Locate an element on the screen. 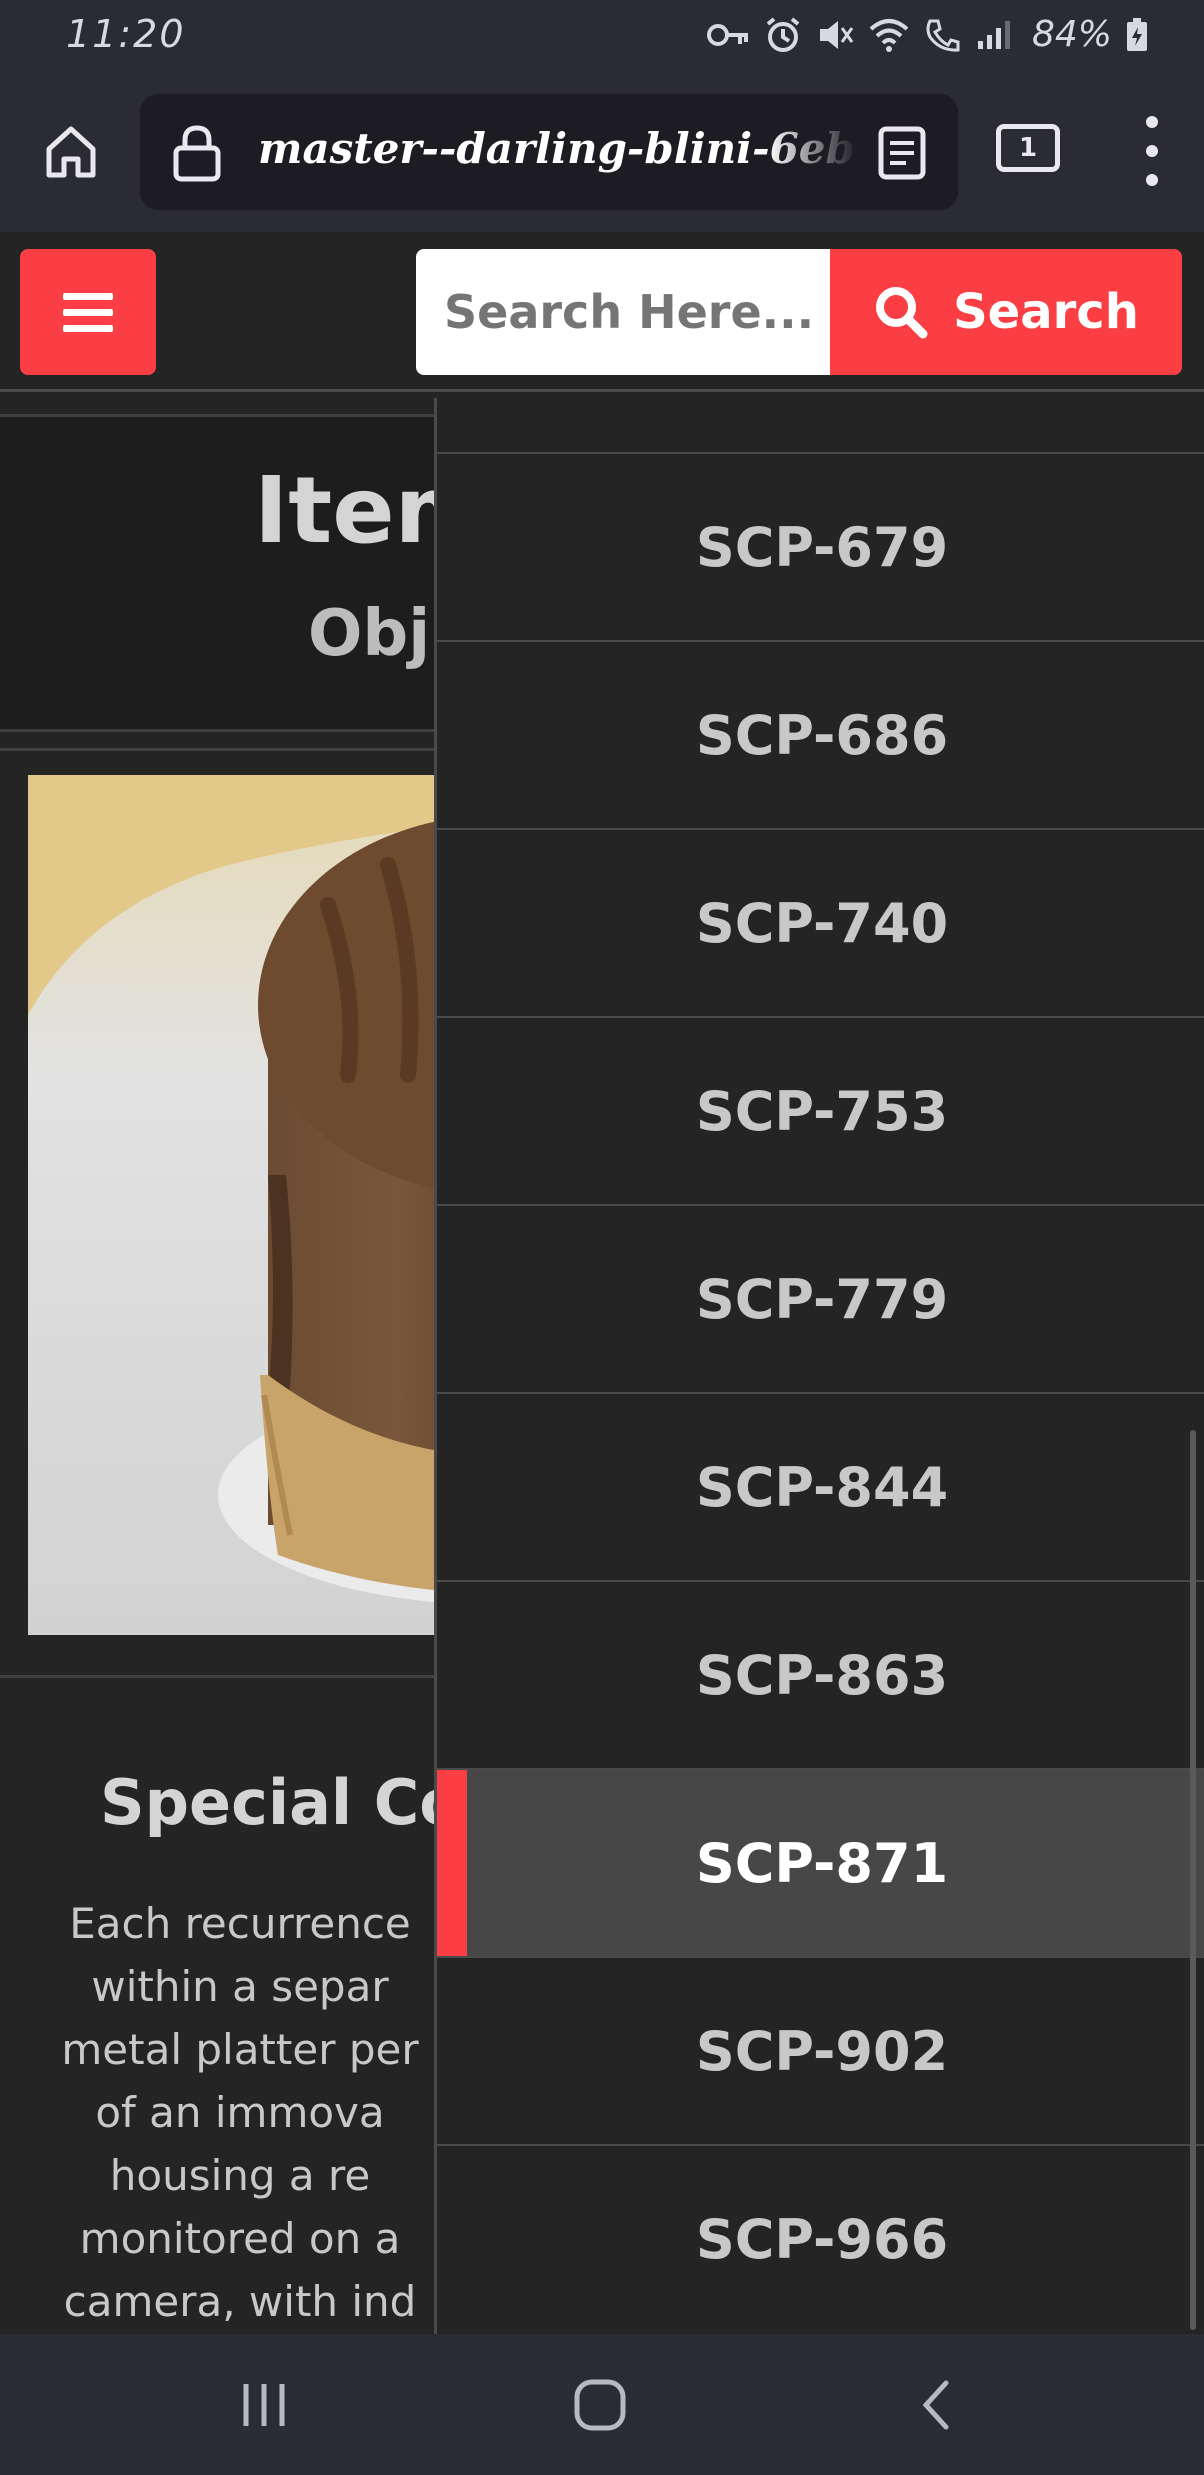  address-bar: master--darling-blini-6eb is located at coordinates (549, 152).